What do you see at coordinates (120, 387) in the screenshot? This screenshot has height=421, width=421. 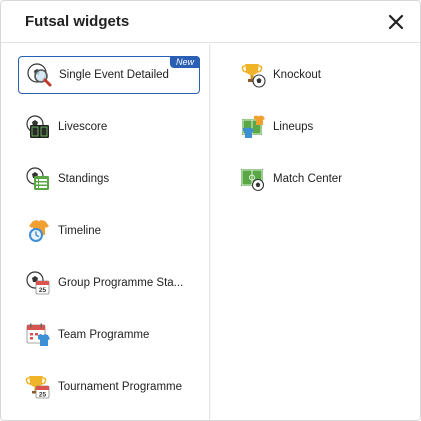 I see `widget-label: Tournament Programme` at bounding box center [120, 387].